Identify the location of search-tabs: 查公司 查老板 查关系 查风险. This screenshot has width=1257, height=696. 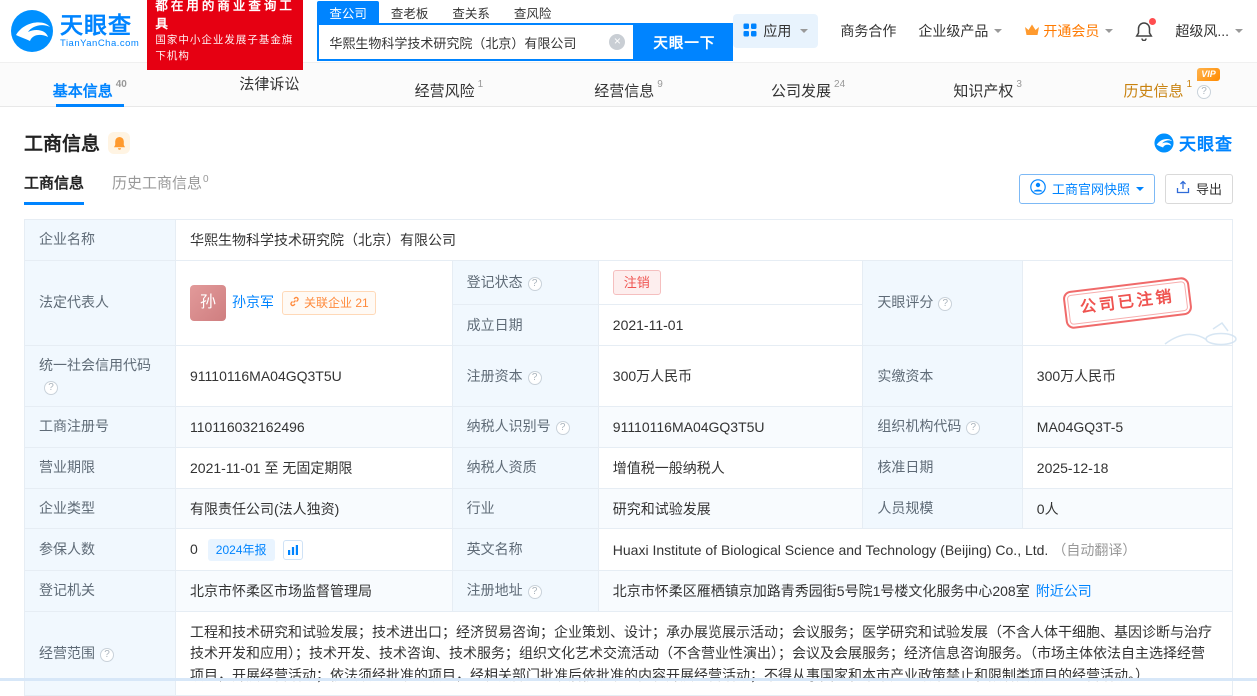
(525, 12).